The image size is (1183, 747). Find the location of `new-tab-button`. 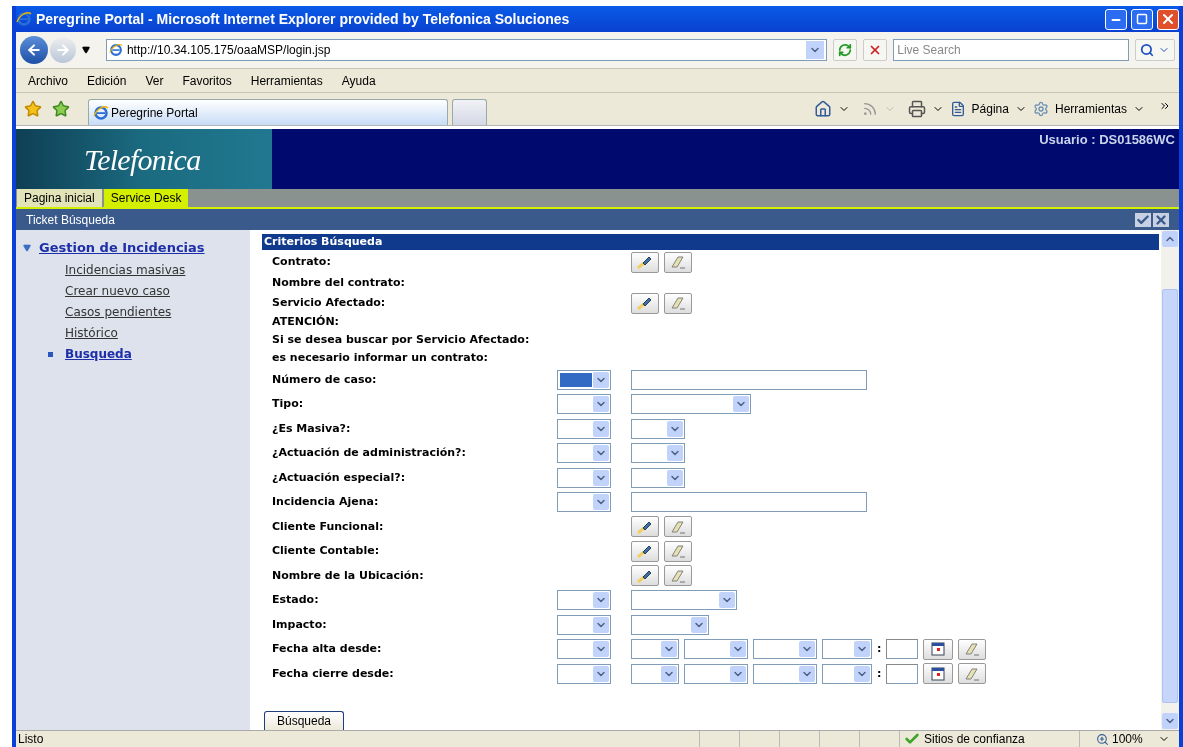

new-tab-button is located at coordinates (469, 112).